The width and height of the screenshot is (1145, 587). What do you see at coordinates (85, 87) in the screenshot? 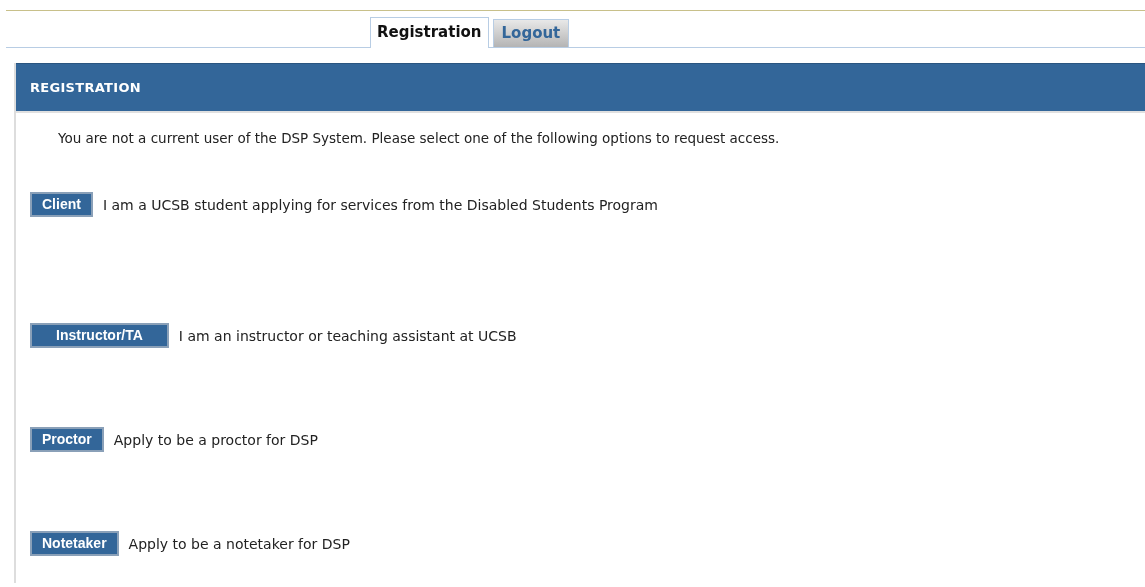
I see `section-title: REGISTRATION` at bounding box center [85, 87].